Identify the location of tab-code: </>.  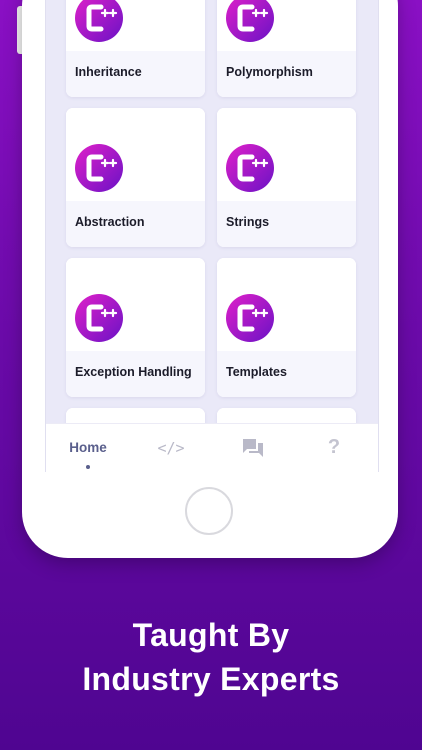
(171, 448).